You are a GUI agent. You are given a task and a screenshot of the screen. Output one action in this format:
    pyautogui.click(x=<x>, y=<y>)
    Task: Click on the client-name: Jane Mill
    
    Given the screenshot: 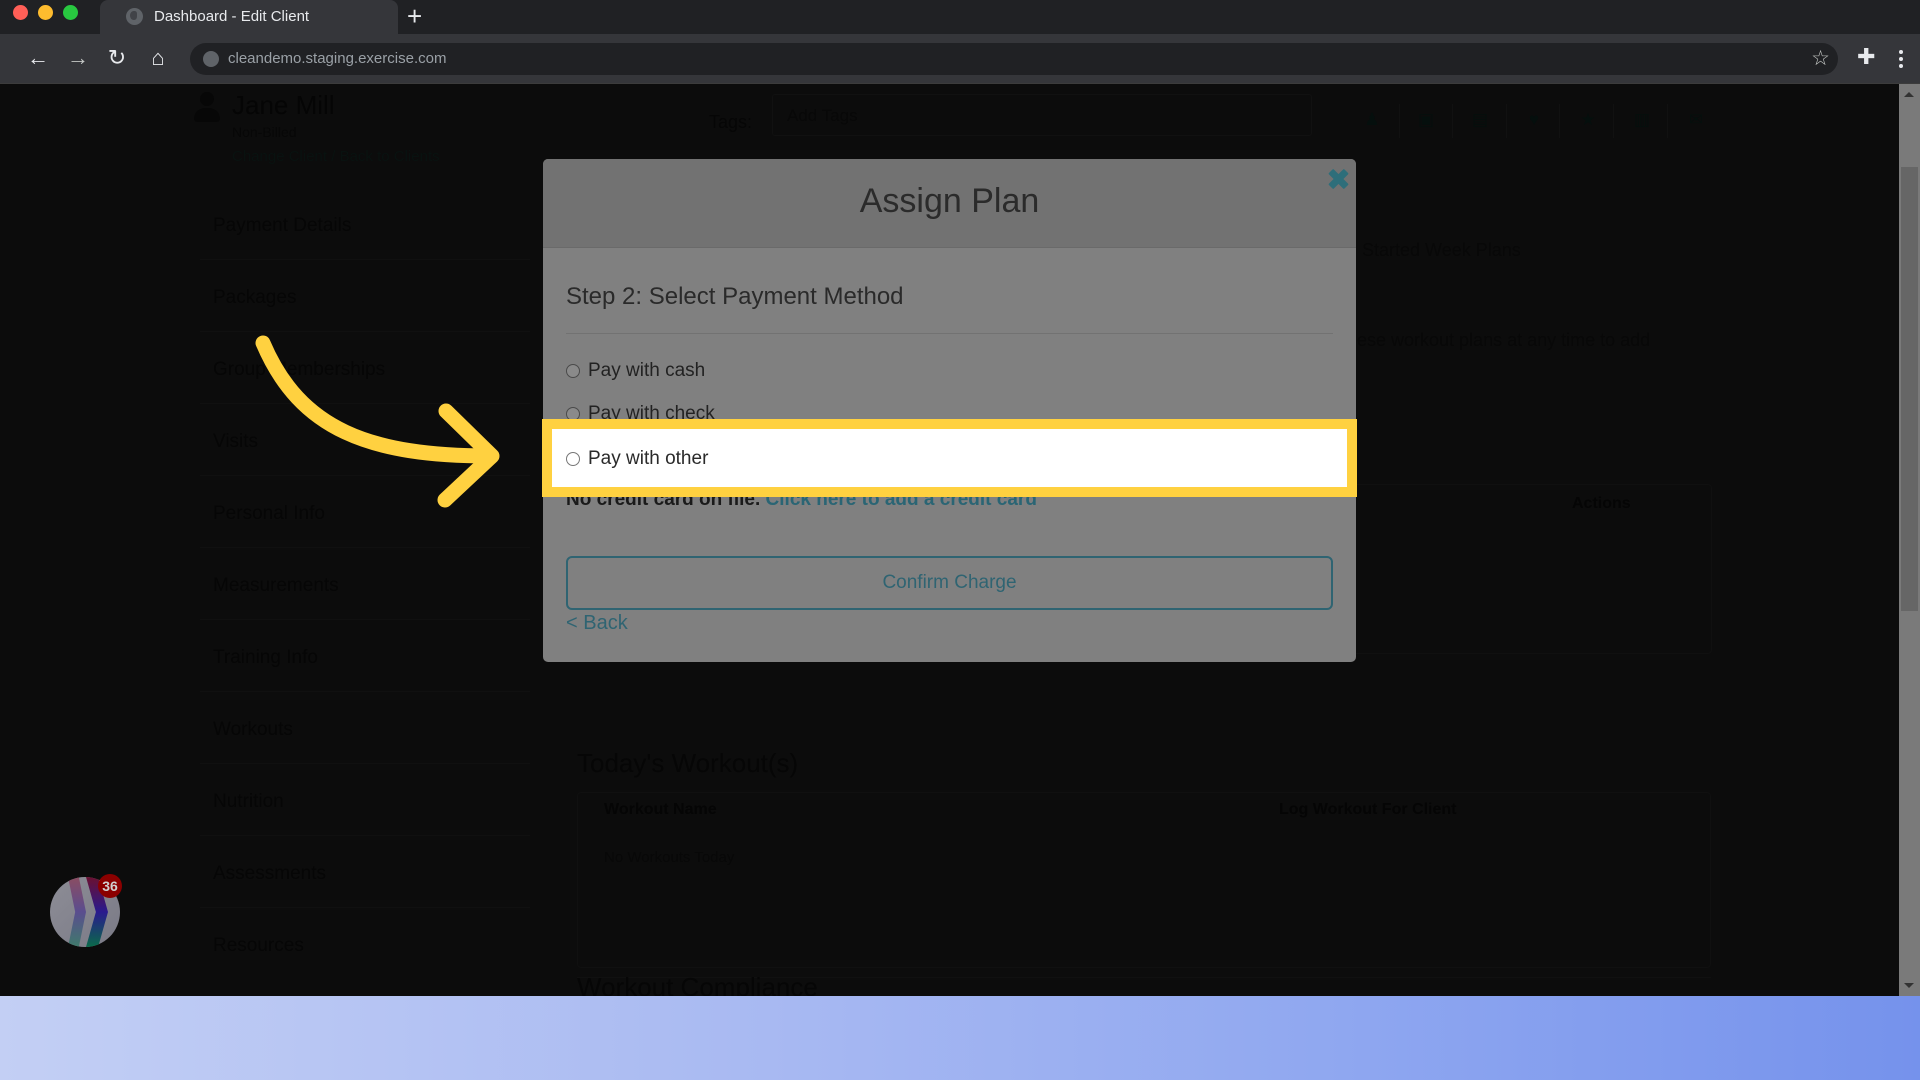 What is the action you would take?
    pyautogui.click(x=283, y=105)
    